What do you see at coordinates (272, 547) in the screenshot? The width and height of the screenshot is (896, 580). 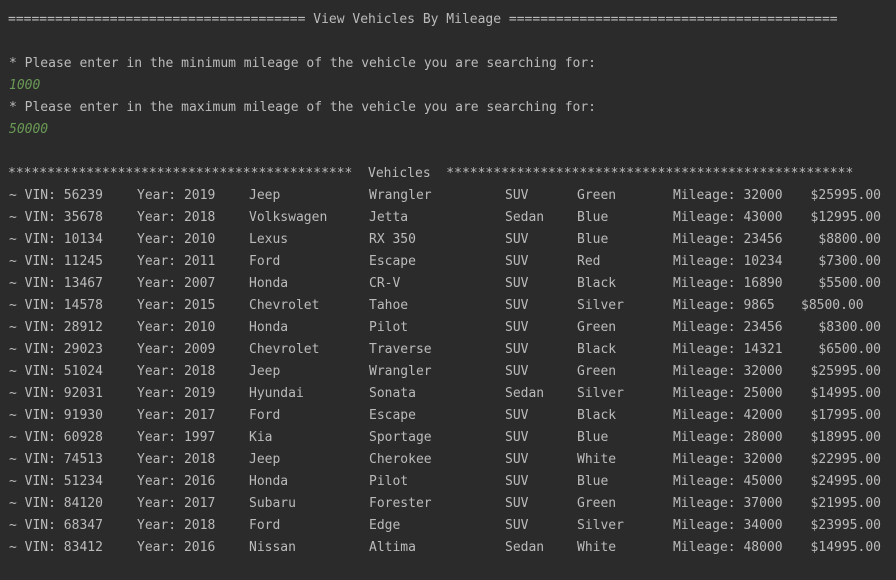 I see `vehicle-make: Nissan` at bounding box center [272, 547].